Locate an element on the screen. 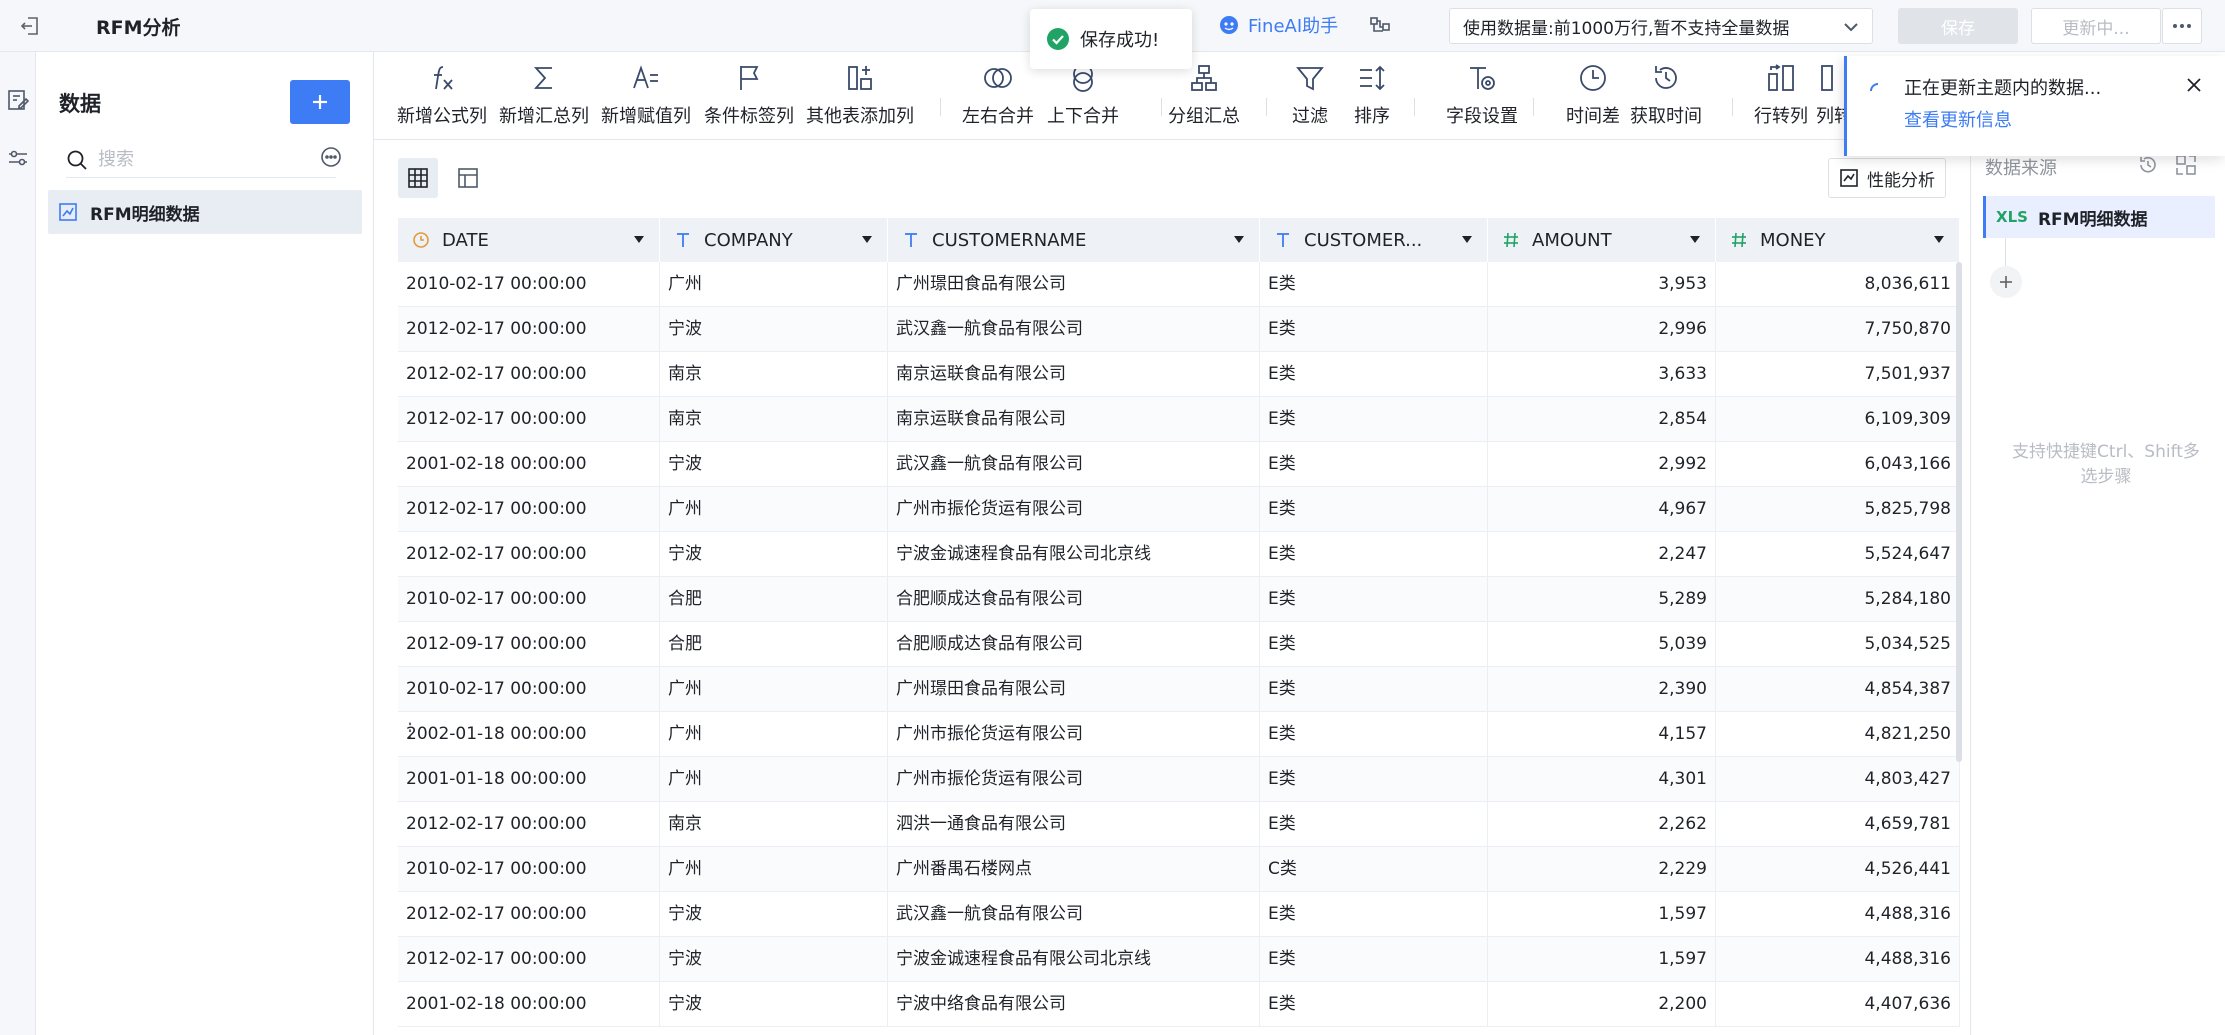 The width and height of the screenshot is (2225, 1035). column-header: COMPANY is located at coordinates (774, 240).